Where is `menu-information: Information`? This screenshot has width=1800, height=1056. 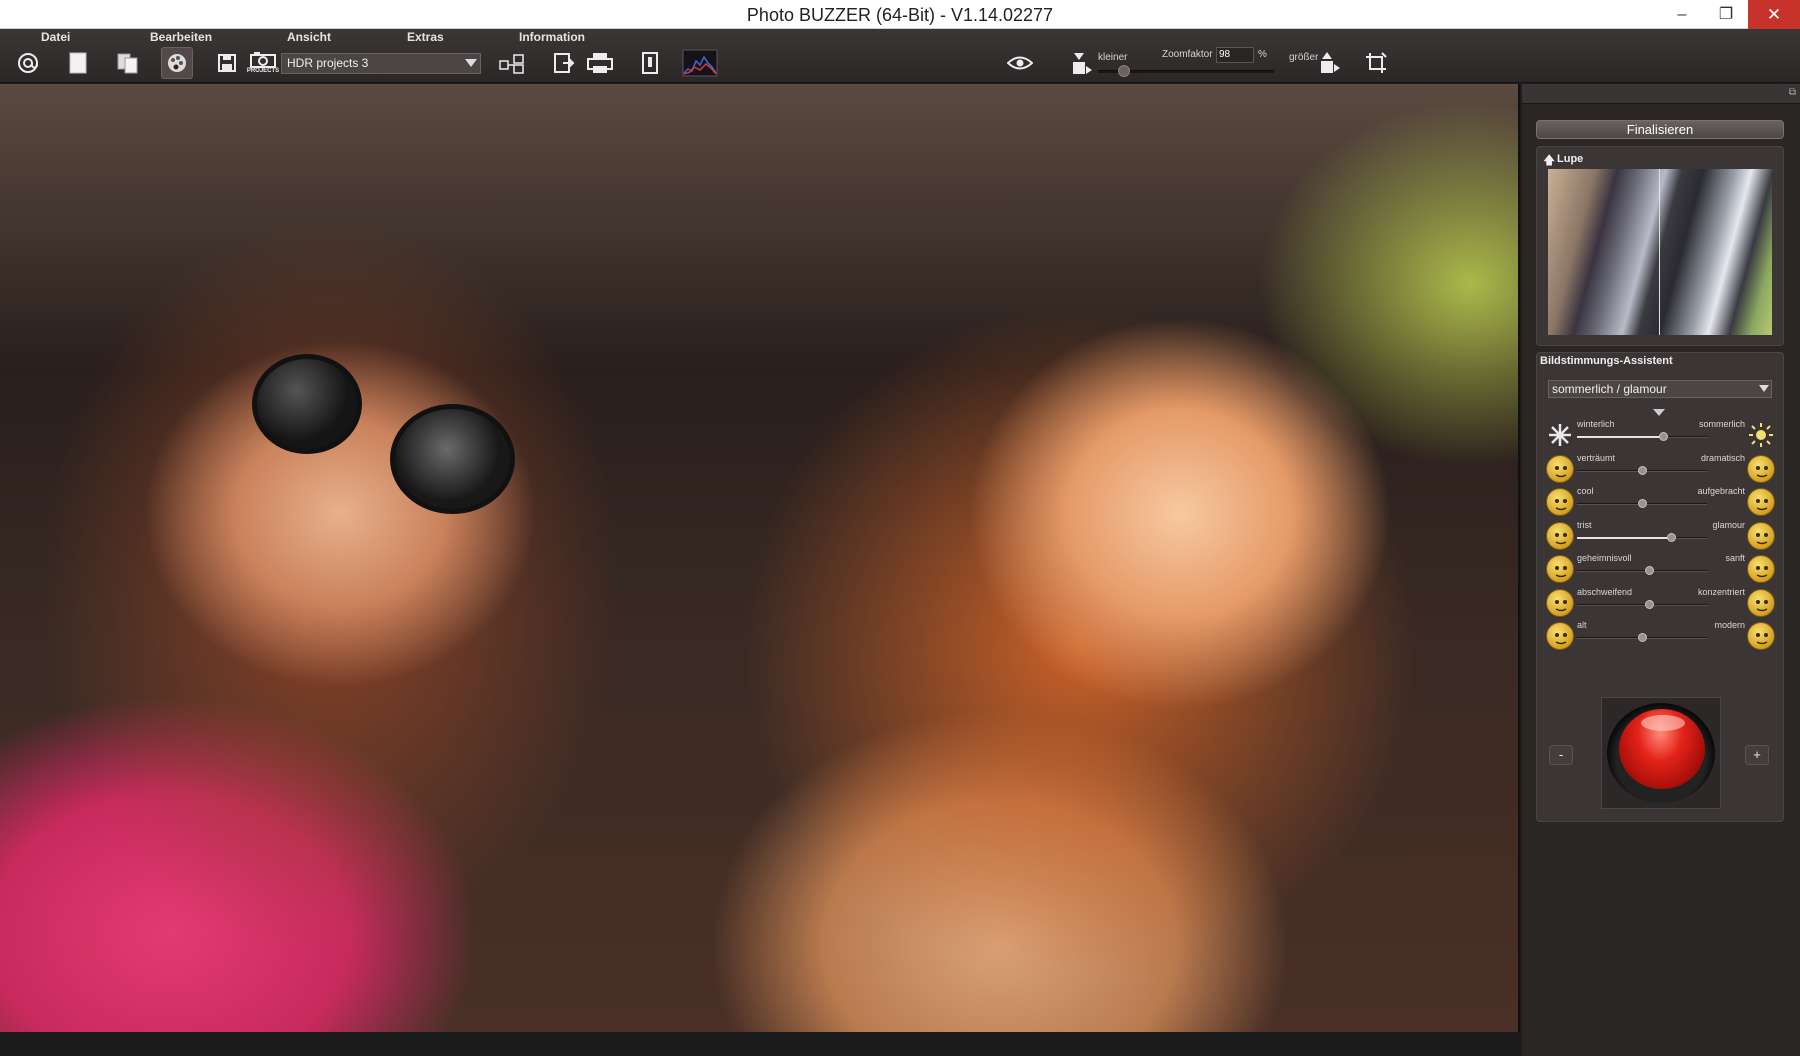 menu-information: Information is located at coordinates (552, 37).